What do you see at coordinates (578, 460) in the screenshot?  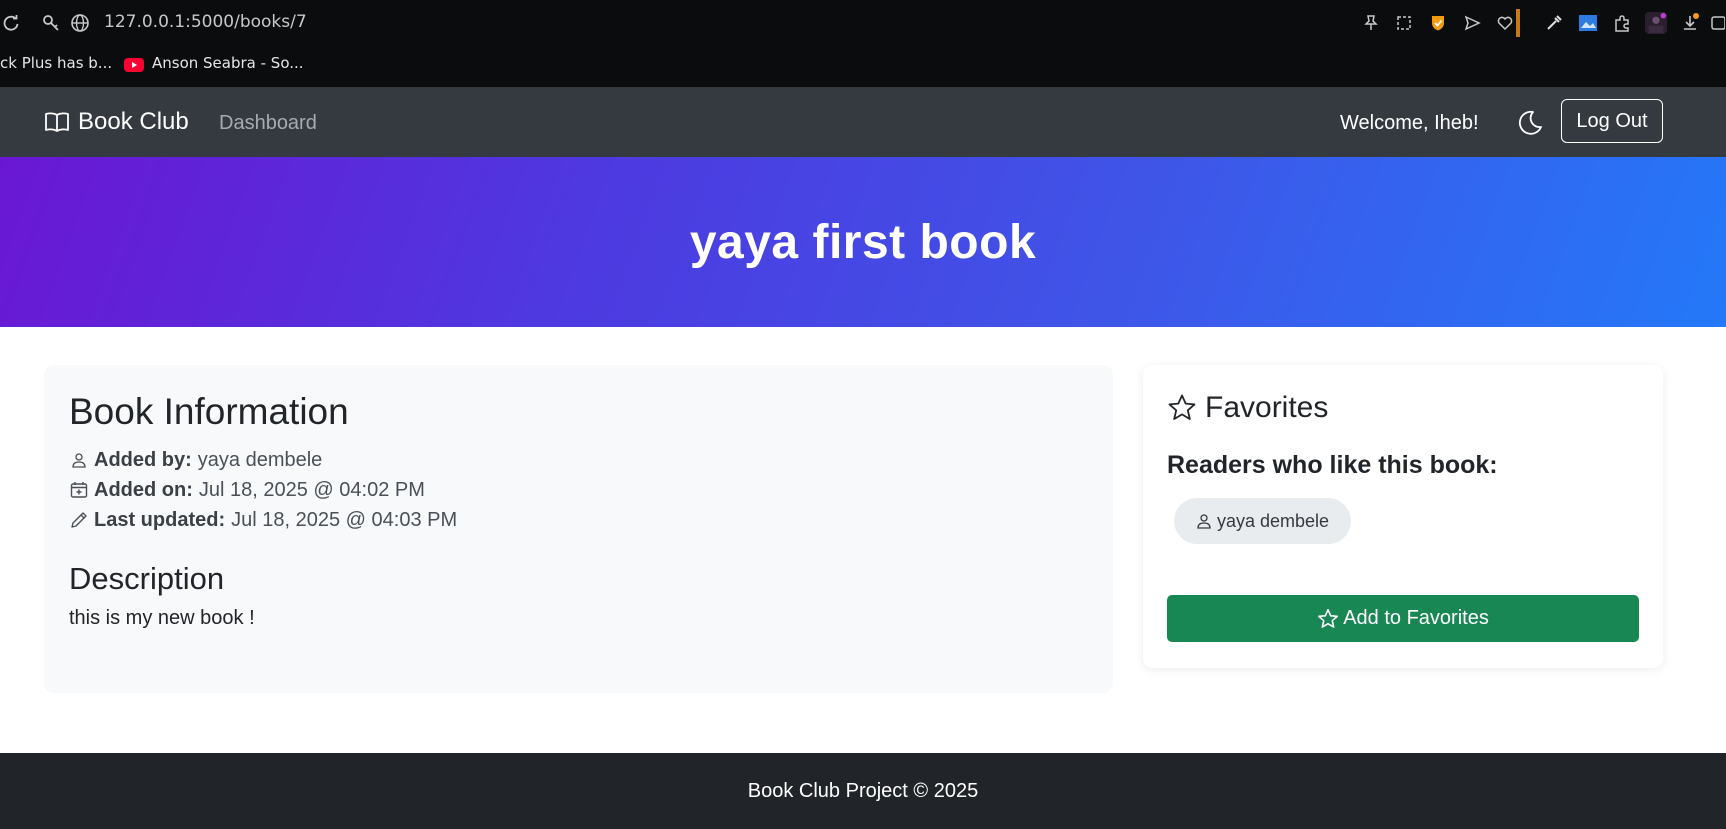 I see `added-by-row: Added by: yaya dembele` at bounding box center [578, 460].